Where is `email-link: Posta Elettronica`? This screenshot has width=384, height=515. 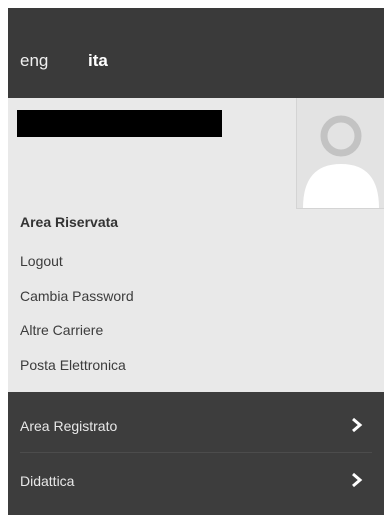 email-link: Posta Elettronica is located at coordinates (73, 365).